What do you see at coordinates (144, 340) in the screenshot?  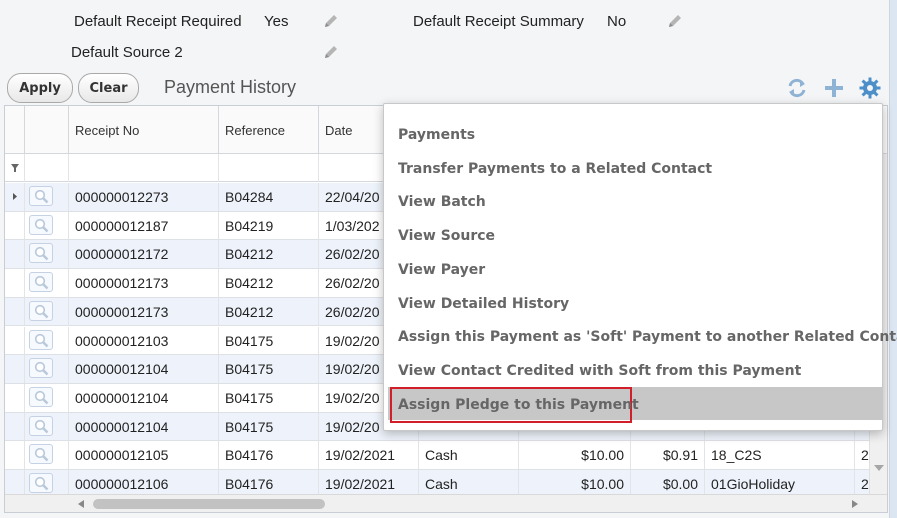 I see `receipt-cell: 000000012103` at bounding box center [144, 340].